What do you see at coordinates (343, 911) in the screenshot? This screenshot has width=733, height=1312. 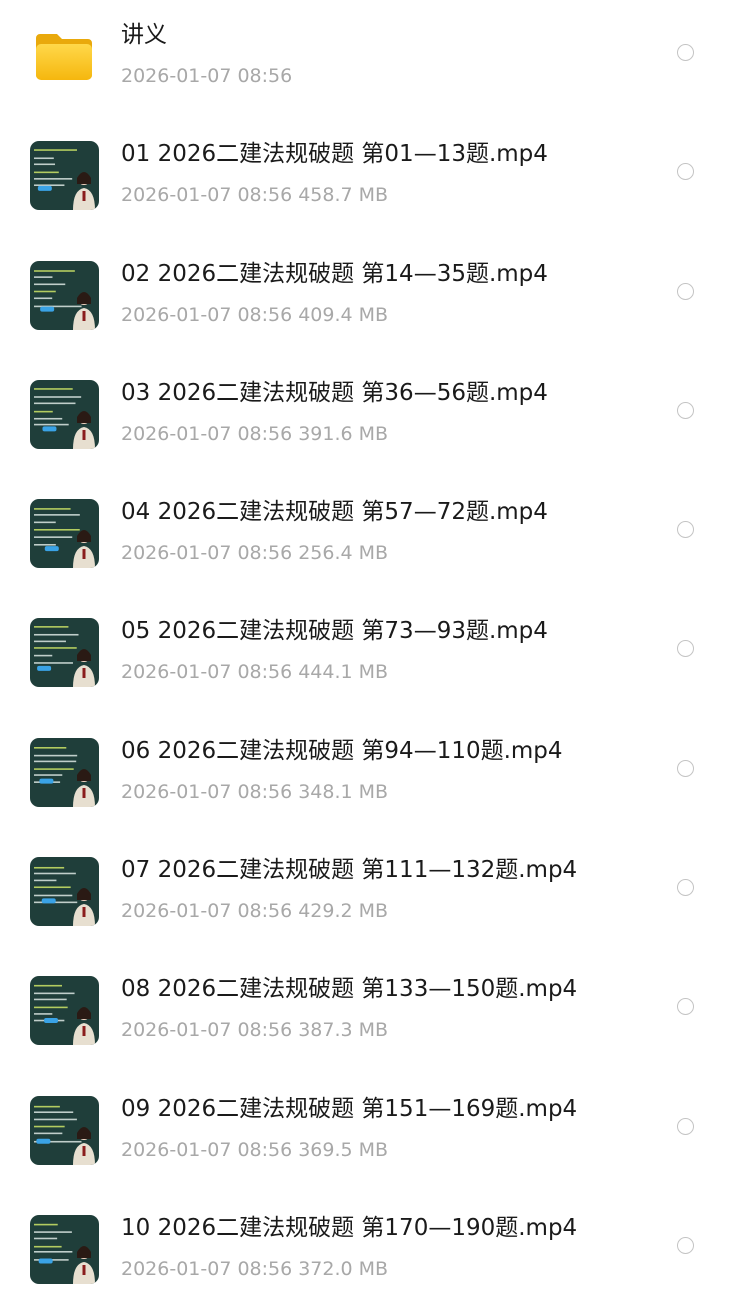 I see `file-size: 429.2 MB` at bounding box center [343, 911].